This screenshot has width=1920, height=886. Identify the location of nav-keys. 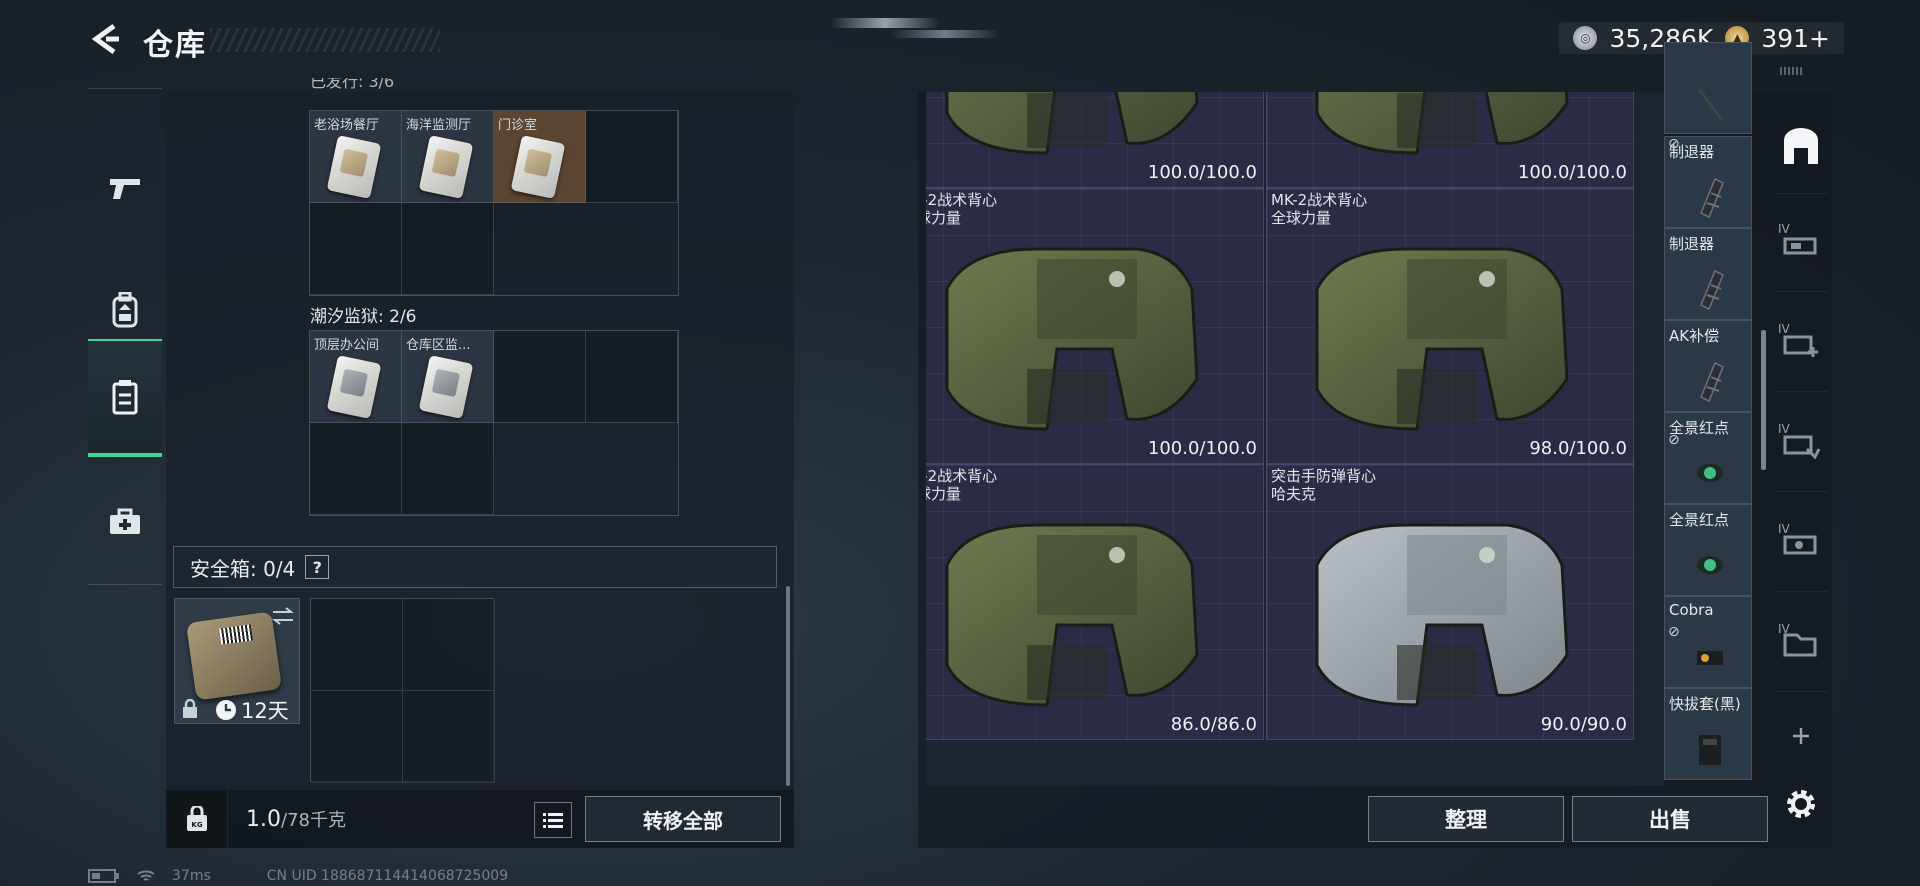
(125, 398).